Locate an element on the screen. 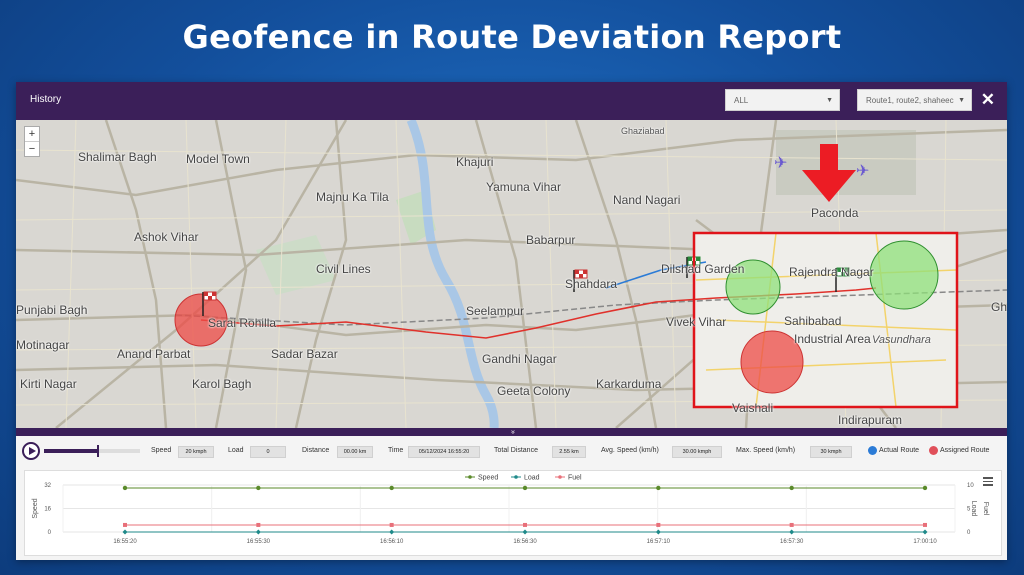 The image size is (1024, 575). zoom-control: + − is located at coordinates (32, 141).